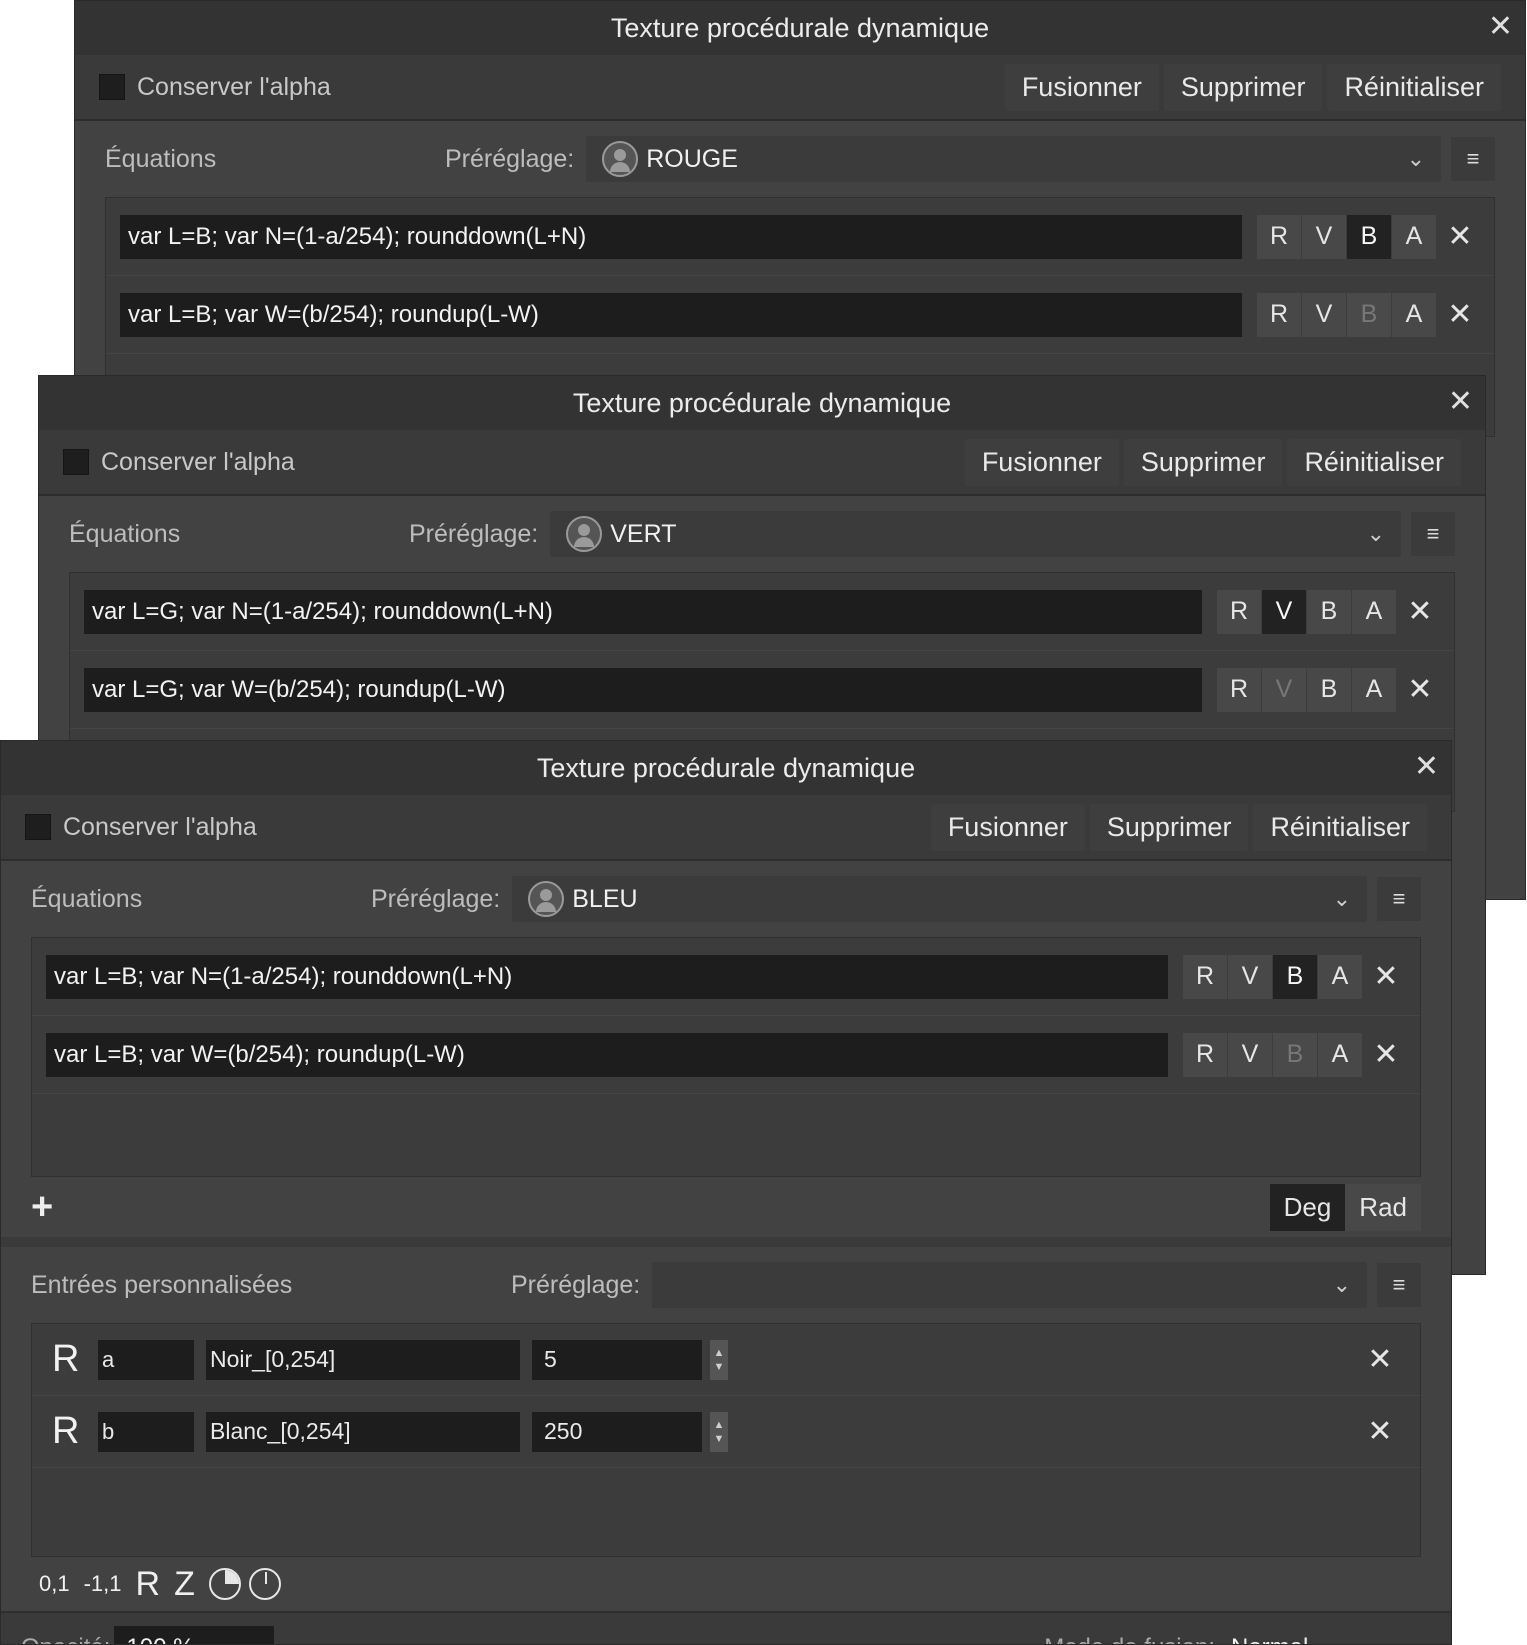 This screenshot has width=1527, height=1645. Describe the element at coordinates (939, 899) in the screenshot. I see `preset-dropdown: BLEU ⌄` at that location.